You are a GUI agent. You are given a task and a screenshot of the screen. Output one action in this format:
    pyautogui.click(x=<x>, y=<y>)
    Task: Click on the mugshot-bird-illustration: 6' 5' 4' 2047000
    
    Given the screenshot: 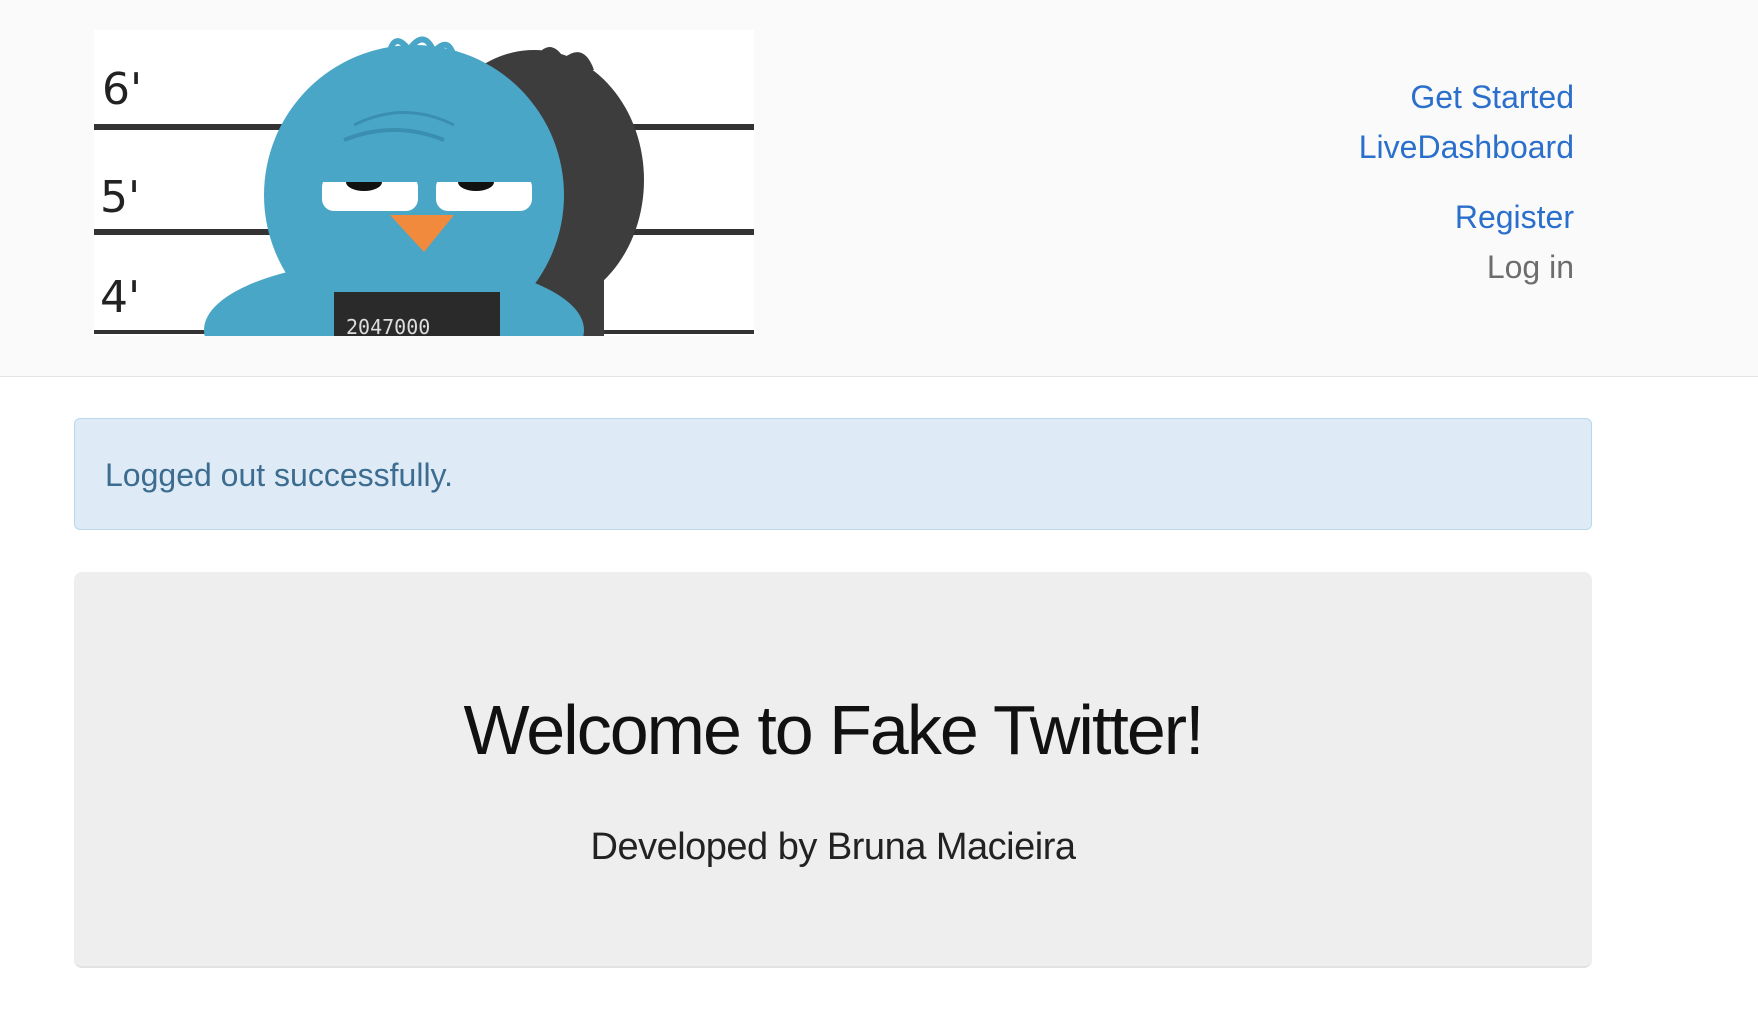 What is the action you would take?
    pyautogui.click(x=424, y=183)
    